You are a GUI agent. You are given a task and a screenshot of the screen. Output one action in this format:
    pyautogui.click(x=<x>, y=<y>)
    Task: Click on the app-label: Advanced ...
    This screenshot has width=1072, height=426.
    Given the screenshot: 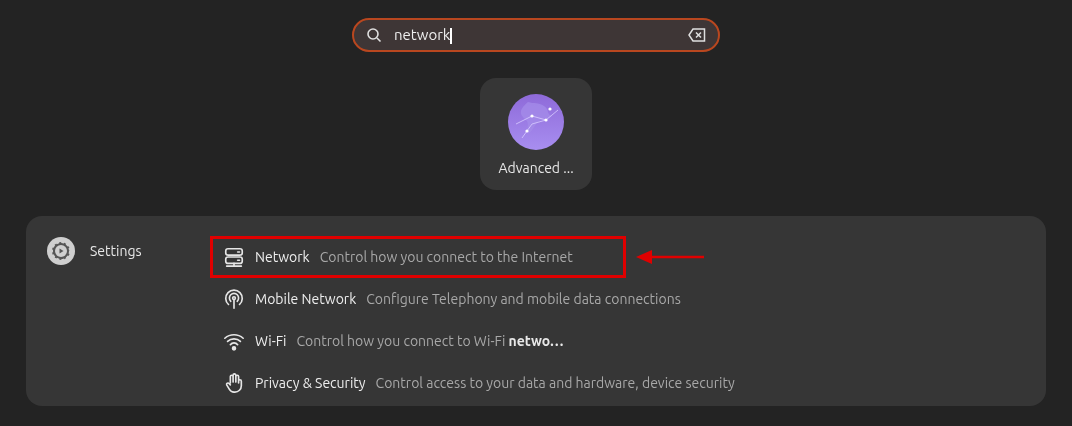 What is the action you would take?
    pyautogui.click(x=536, y=168)
    